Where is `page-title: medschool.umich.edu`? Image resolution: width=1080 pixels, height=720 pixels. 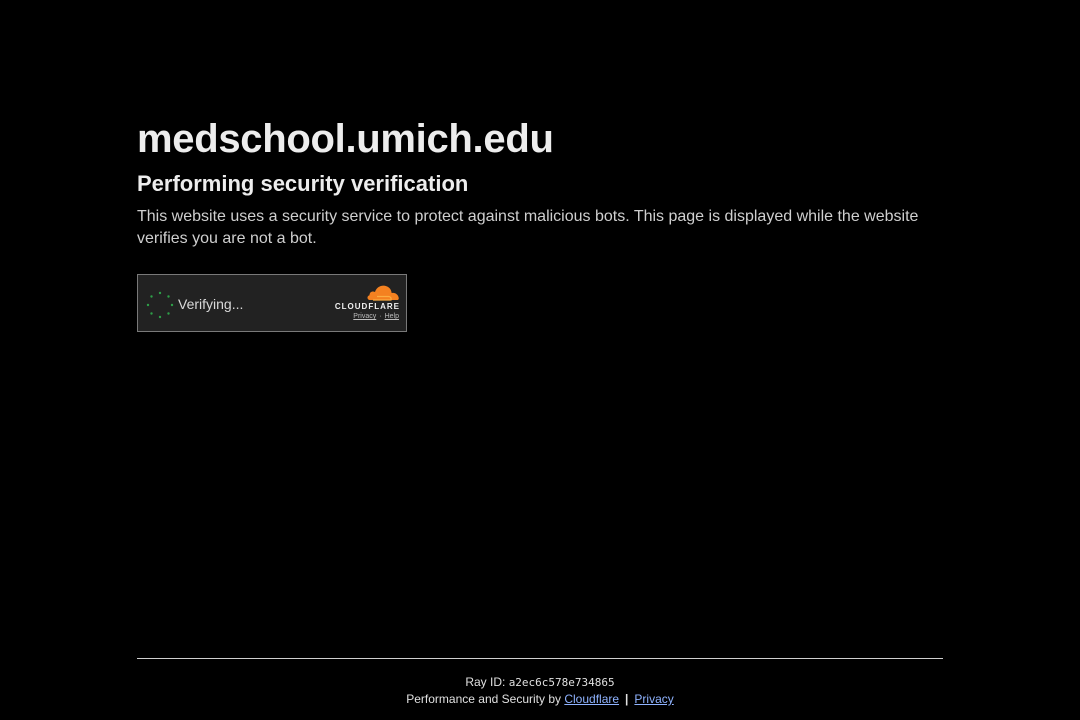 page-title: medschool.umich.edu is located at coordinates (345, 139).